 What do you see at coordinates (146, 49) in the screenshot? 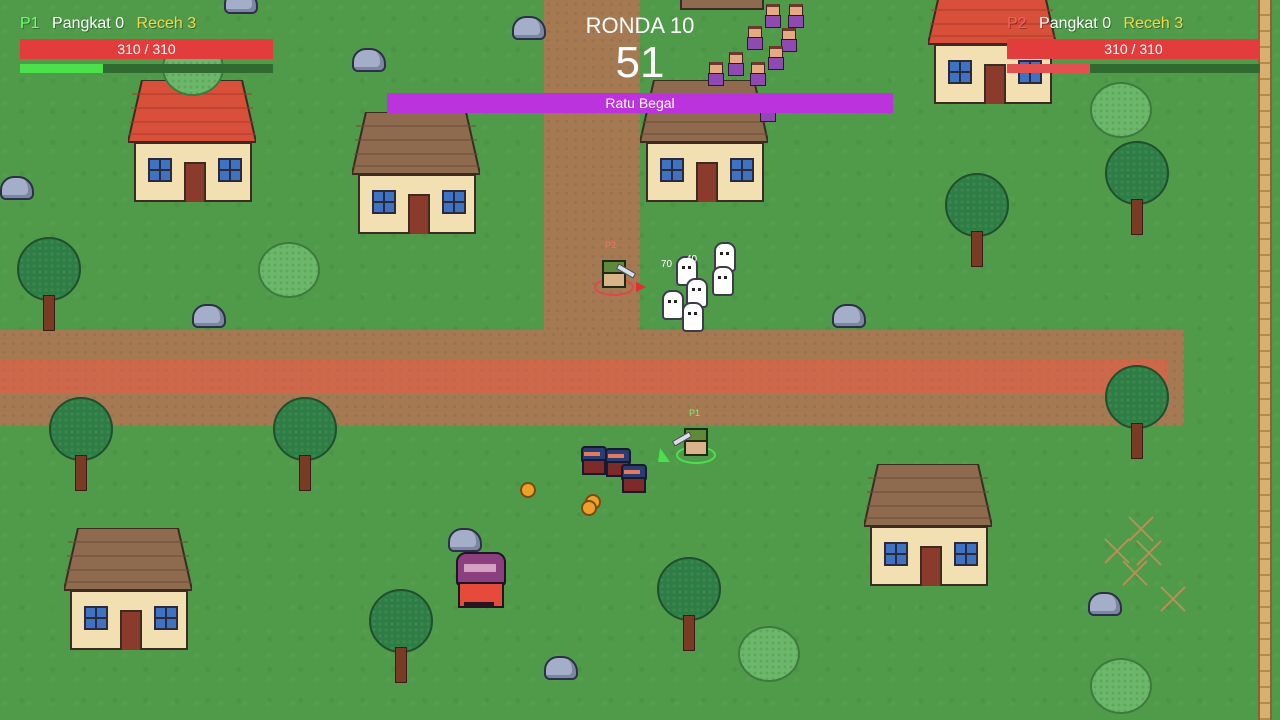
I see `p1-health-bar: 310 / 310` at bounding box center [146, 49].